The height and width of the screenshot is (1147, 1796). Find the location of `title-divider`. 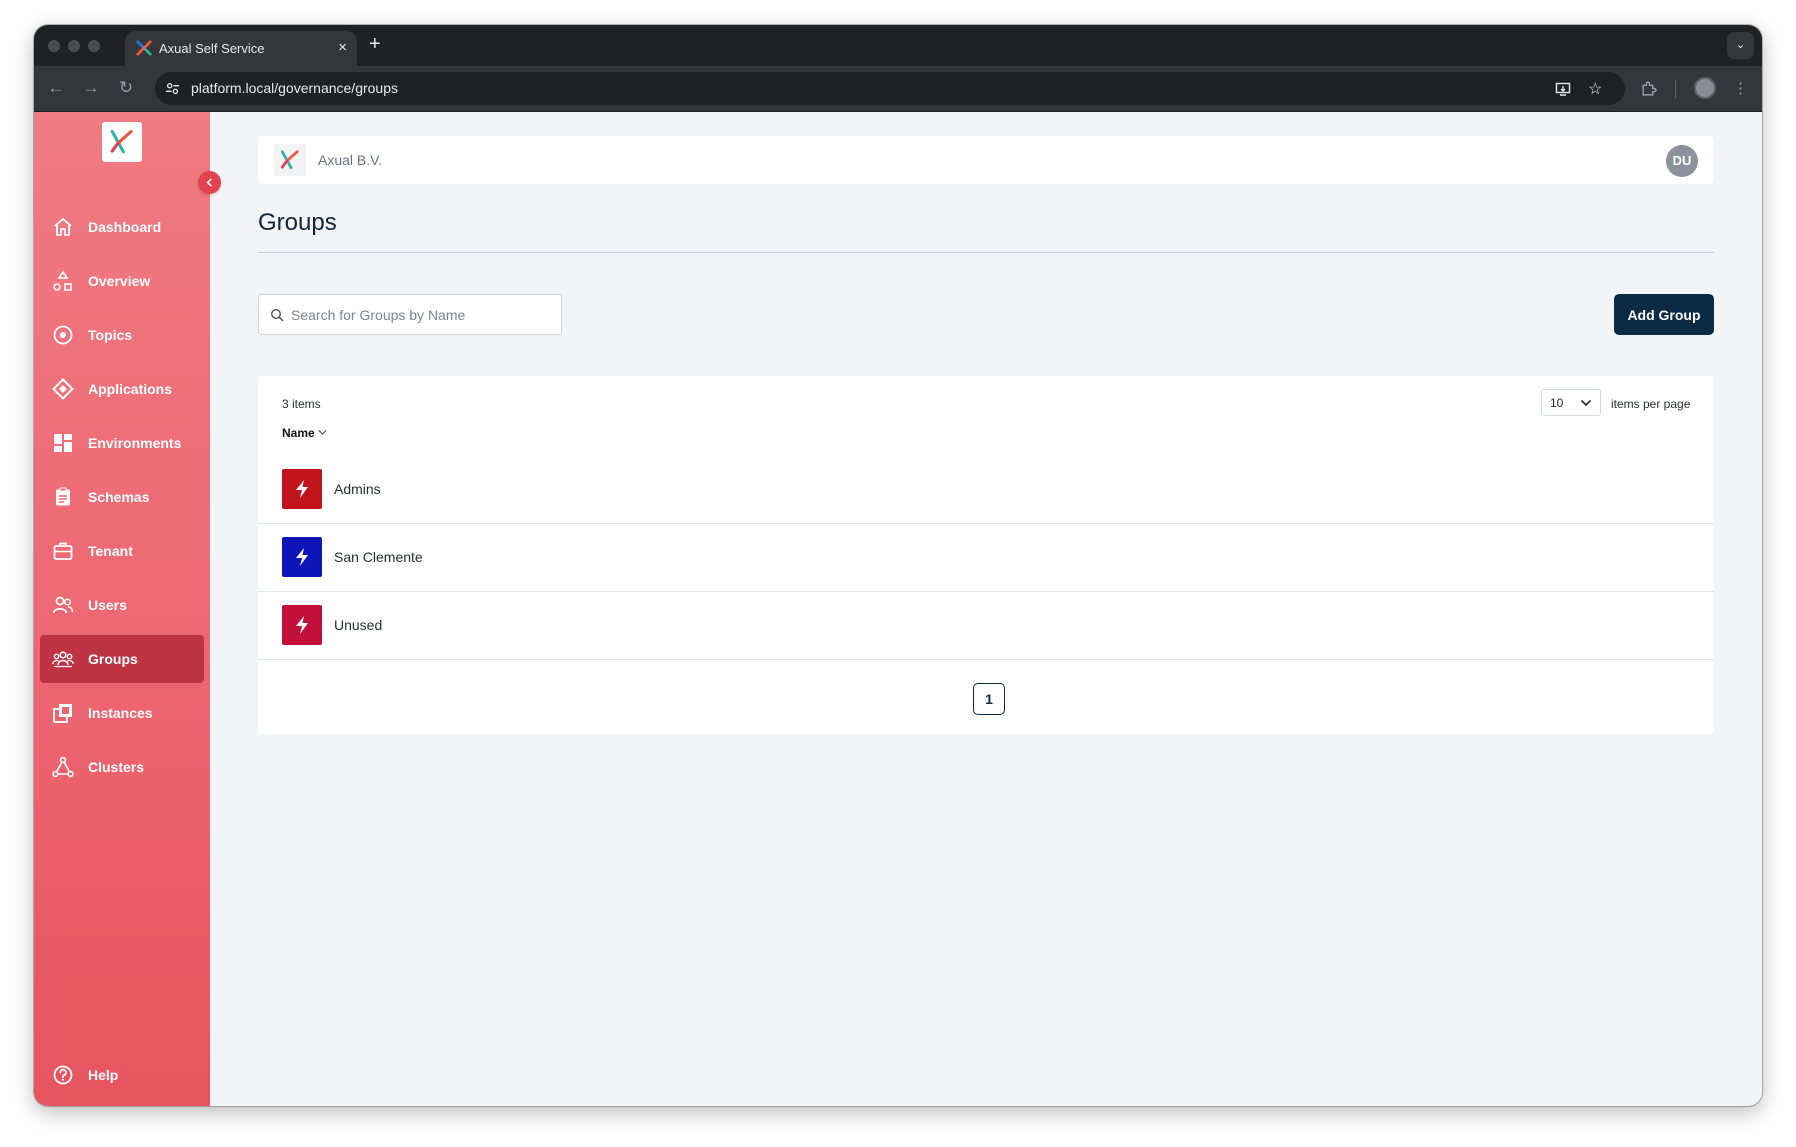

title-divider is located at coordinates (986, 252).